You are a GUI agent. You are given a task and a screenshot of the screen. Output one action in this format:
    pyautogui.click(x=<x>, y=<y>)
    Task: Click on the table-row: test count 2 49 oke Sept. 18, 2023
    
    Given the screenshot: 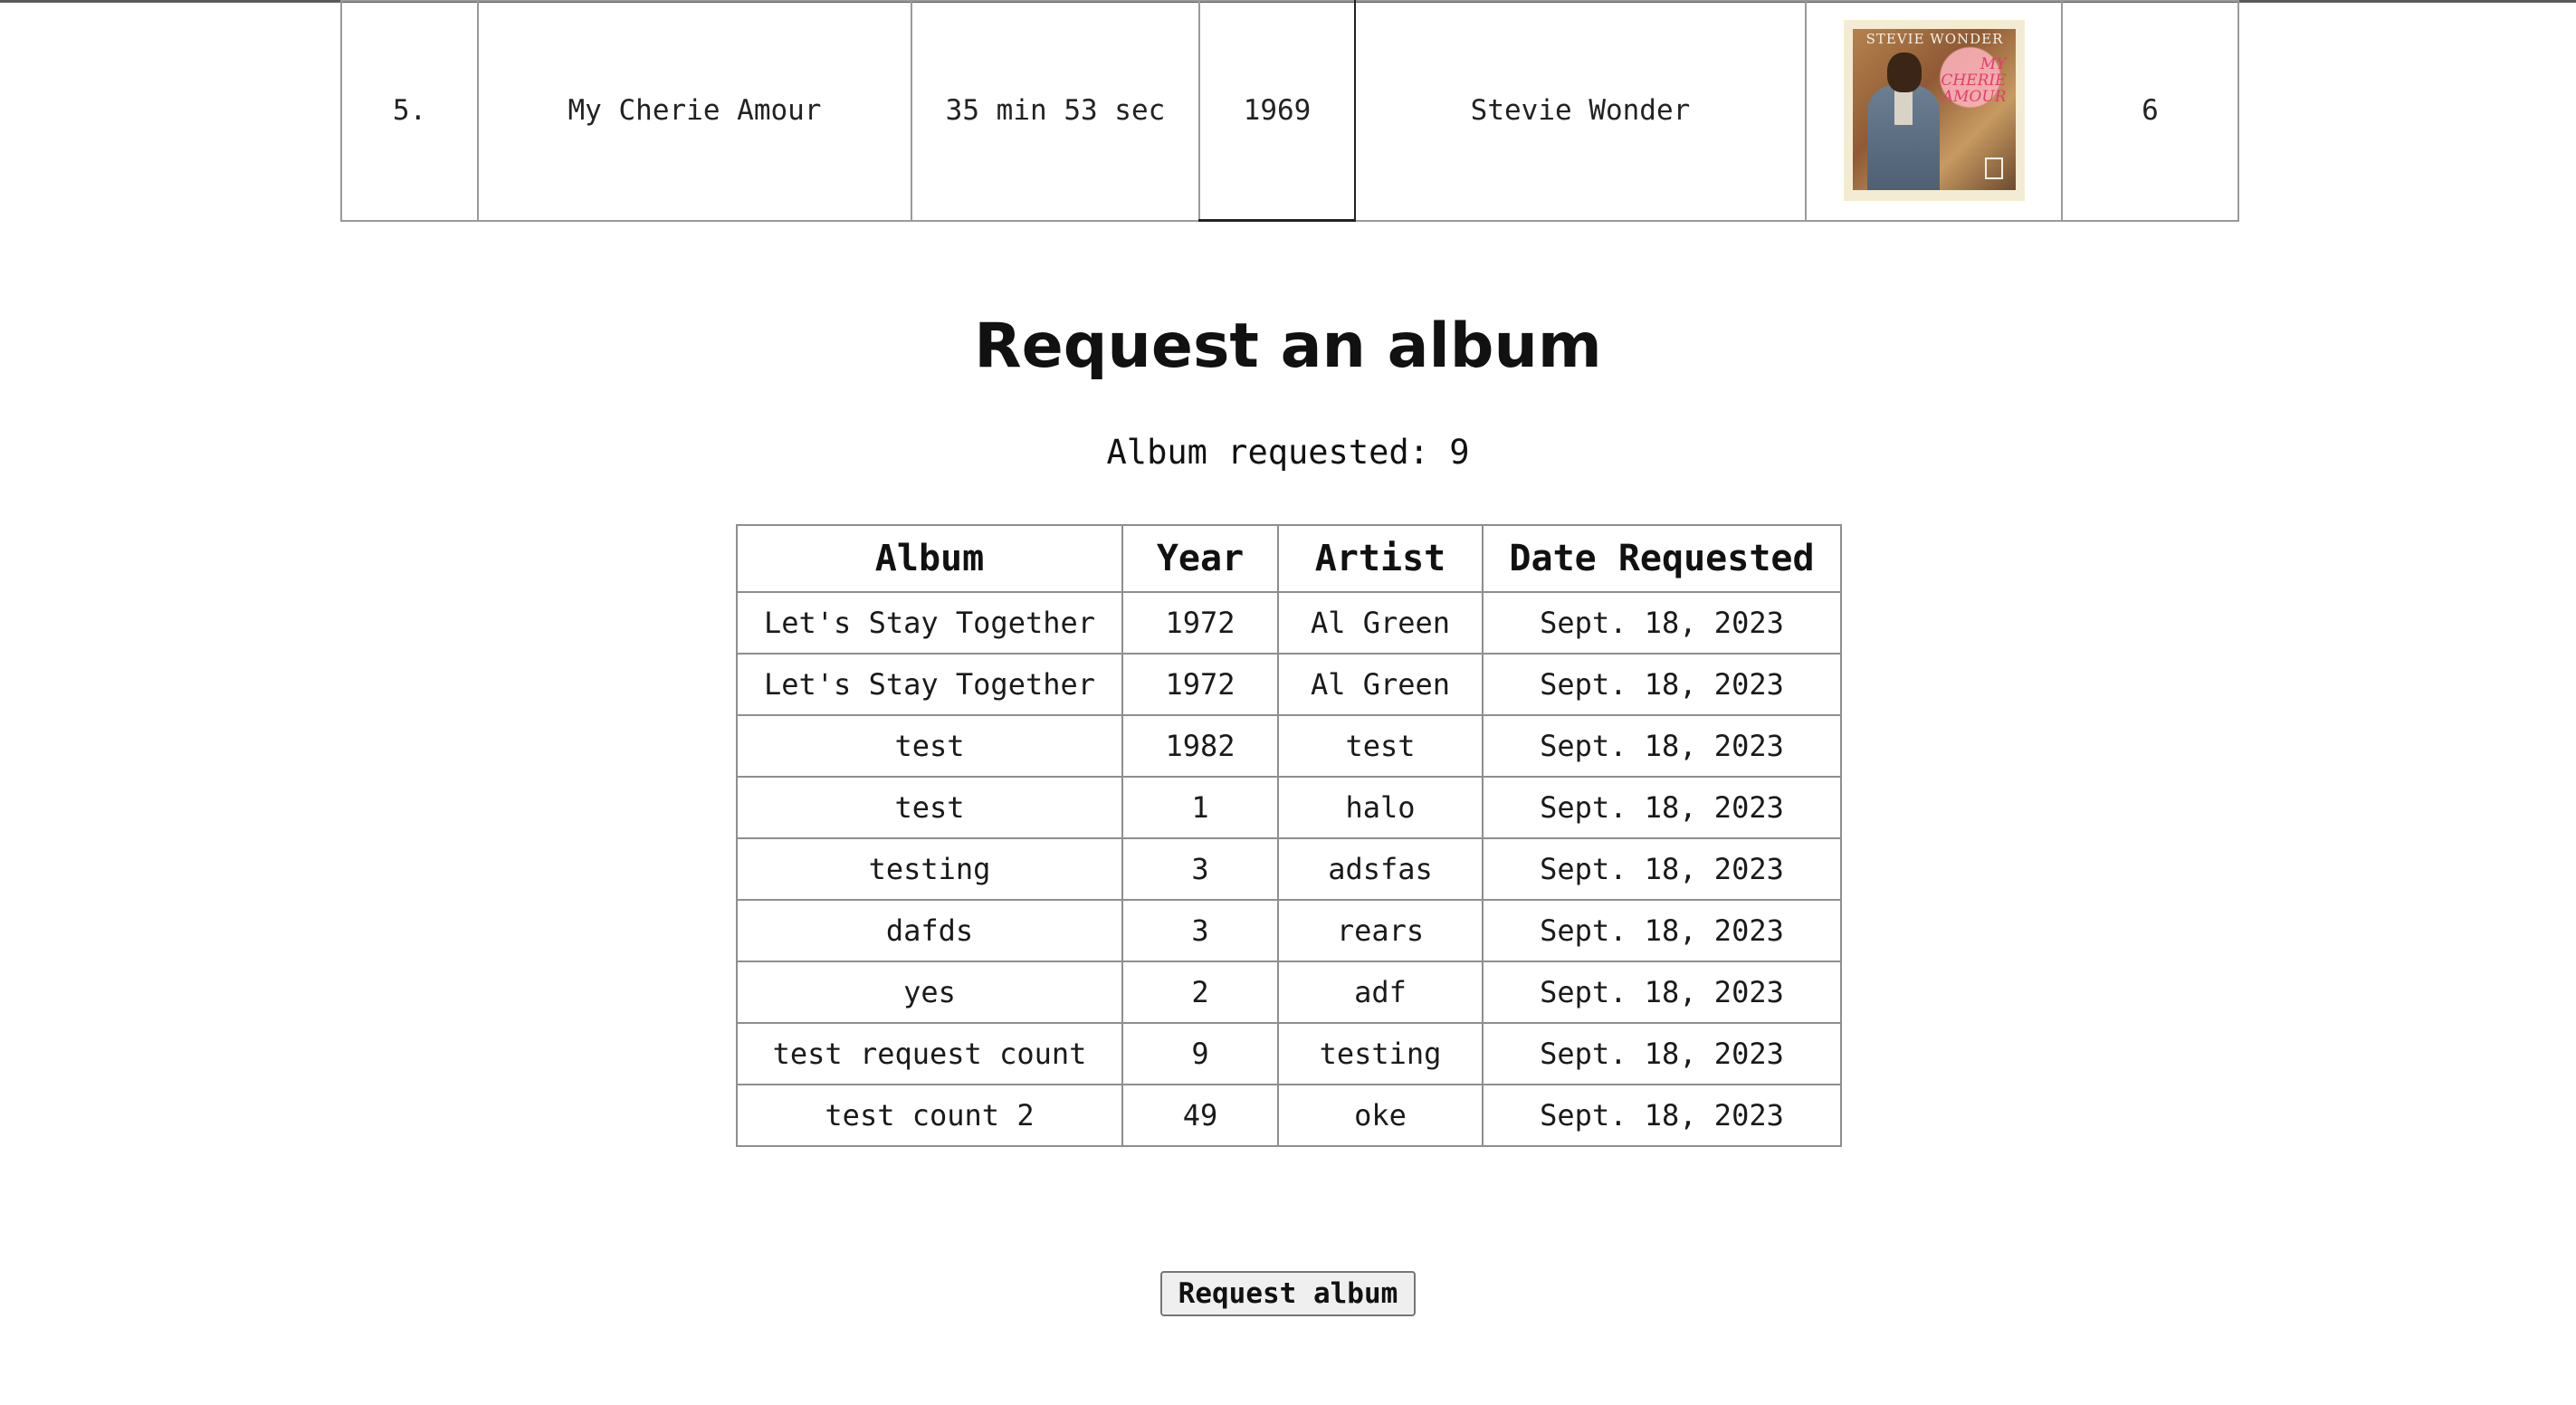 What is the action you would take?
    pyautogui.click(x=1289, y=1116)
    